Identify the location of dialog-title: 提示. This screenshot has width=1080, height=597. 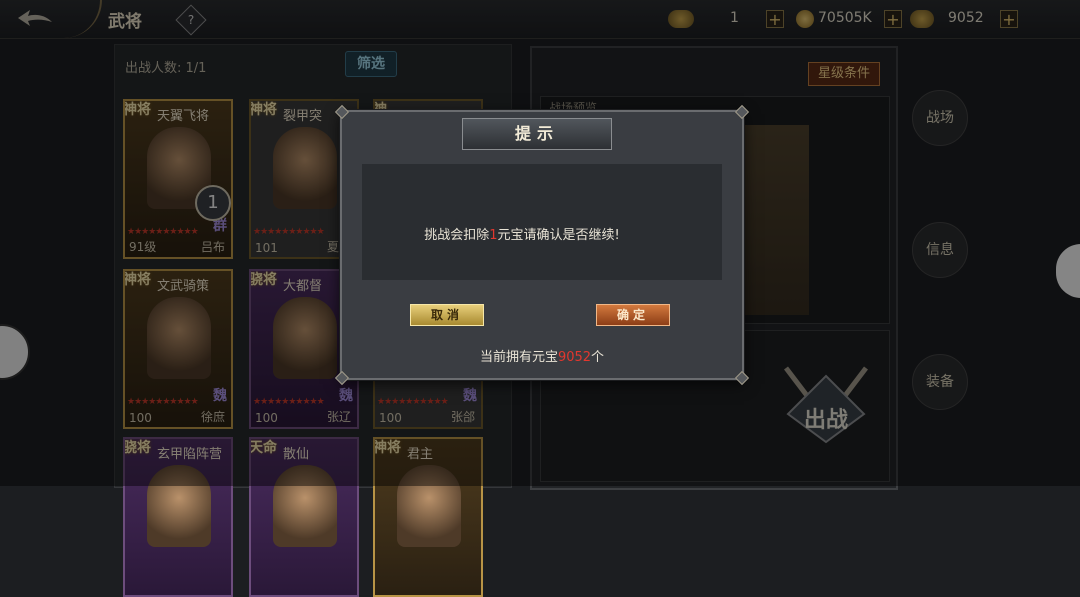
(537, 134).